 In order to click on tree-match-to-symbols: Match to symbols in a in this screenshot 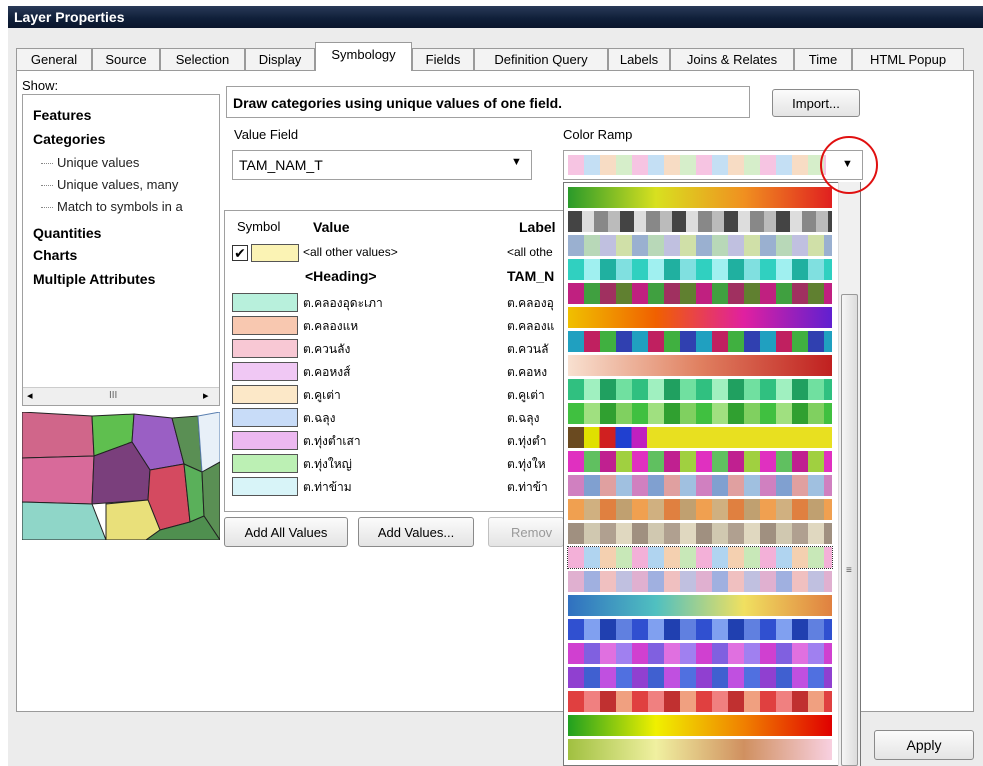, I will do `click(112, 206)`.